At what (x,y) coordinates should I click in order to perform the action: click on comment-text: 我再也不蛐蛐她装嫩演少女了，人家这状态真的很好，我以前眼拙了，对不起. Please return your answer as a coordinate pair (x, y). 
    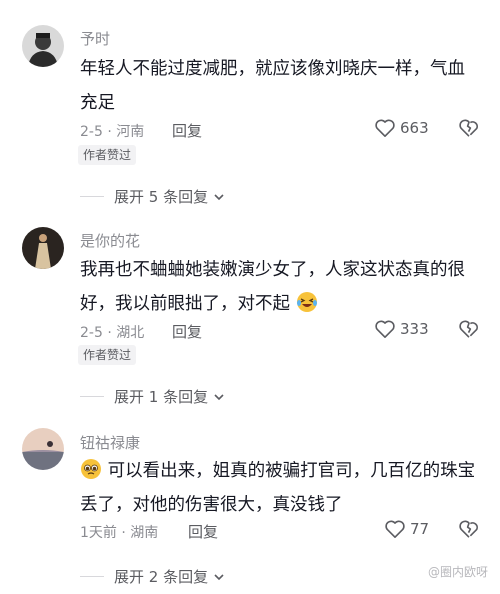
    Looking at the image, I should click on (280, 287).